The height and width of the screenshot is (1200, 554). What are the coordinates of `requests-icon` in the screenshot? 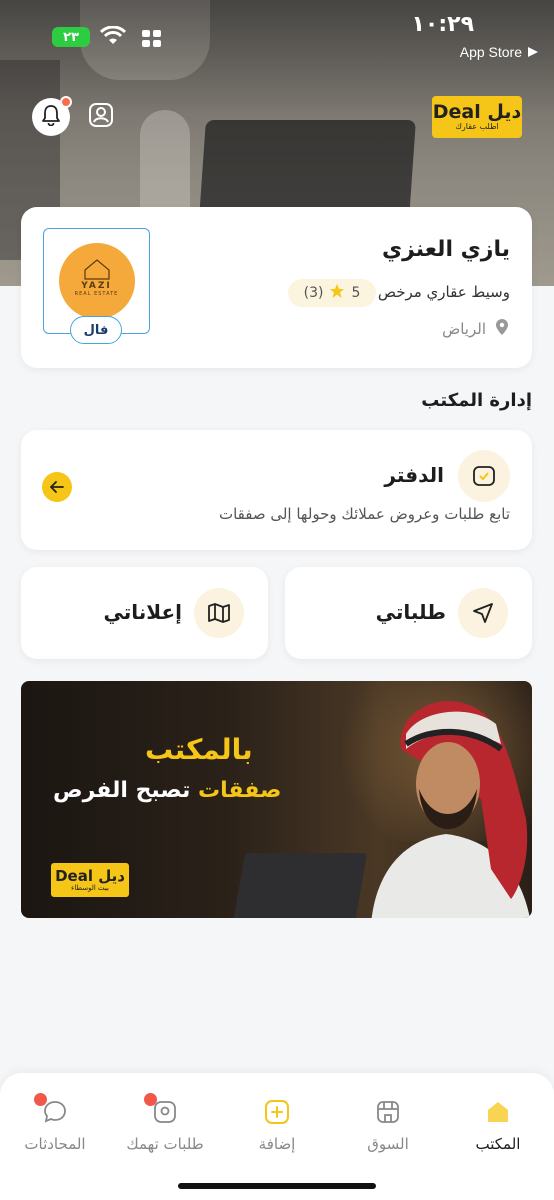 It's located at (162, 1110).